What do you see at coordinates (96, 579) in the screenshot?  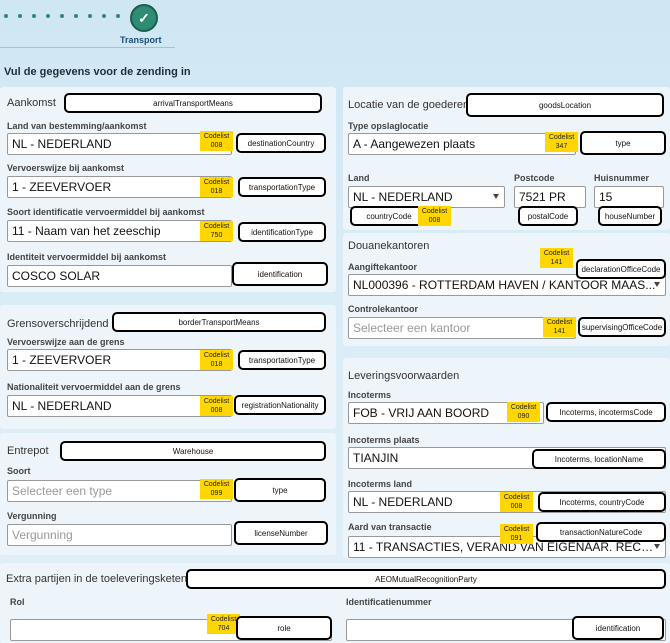 I see `section-title-extra: Extra partijen in de toeleveringsketen` at bounding box center [96, 579].